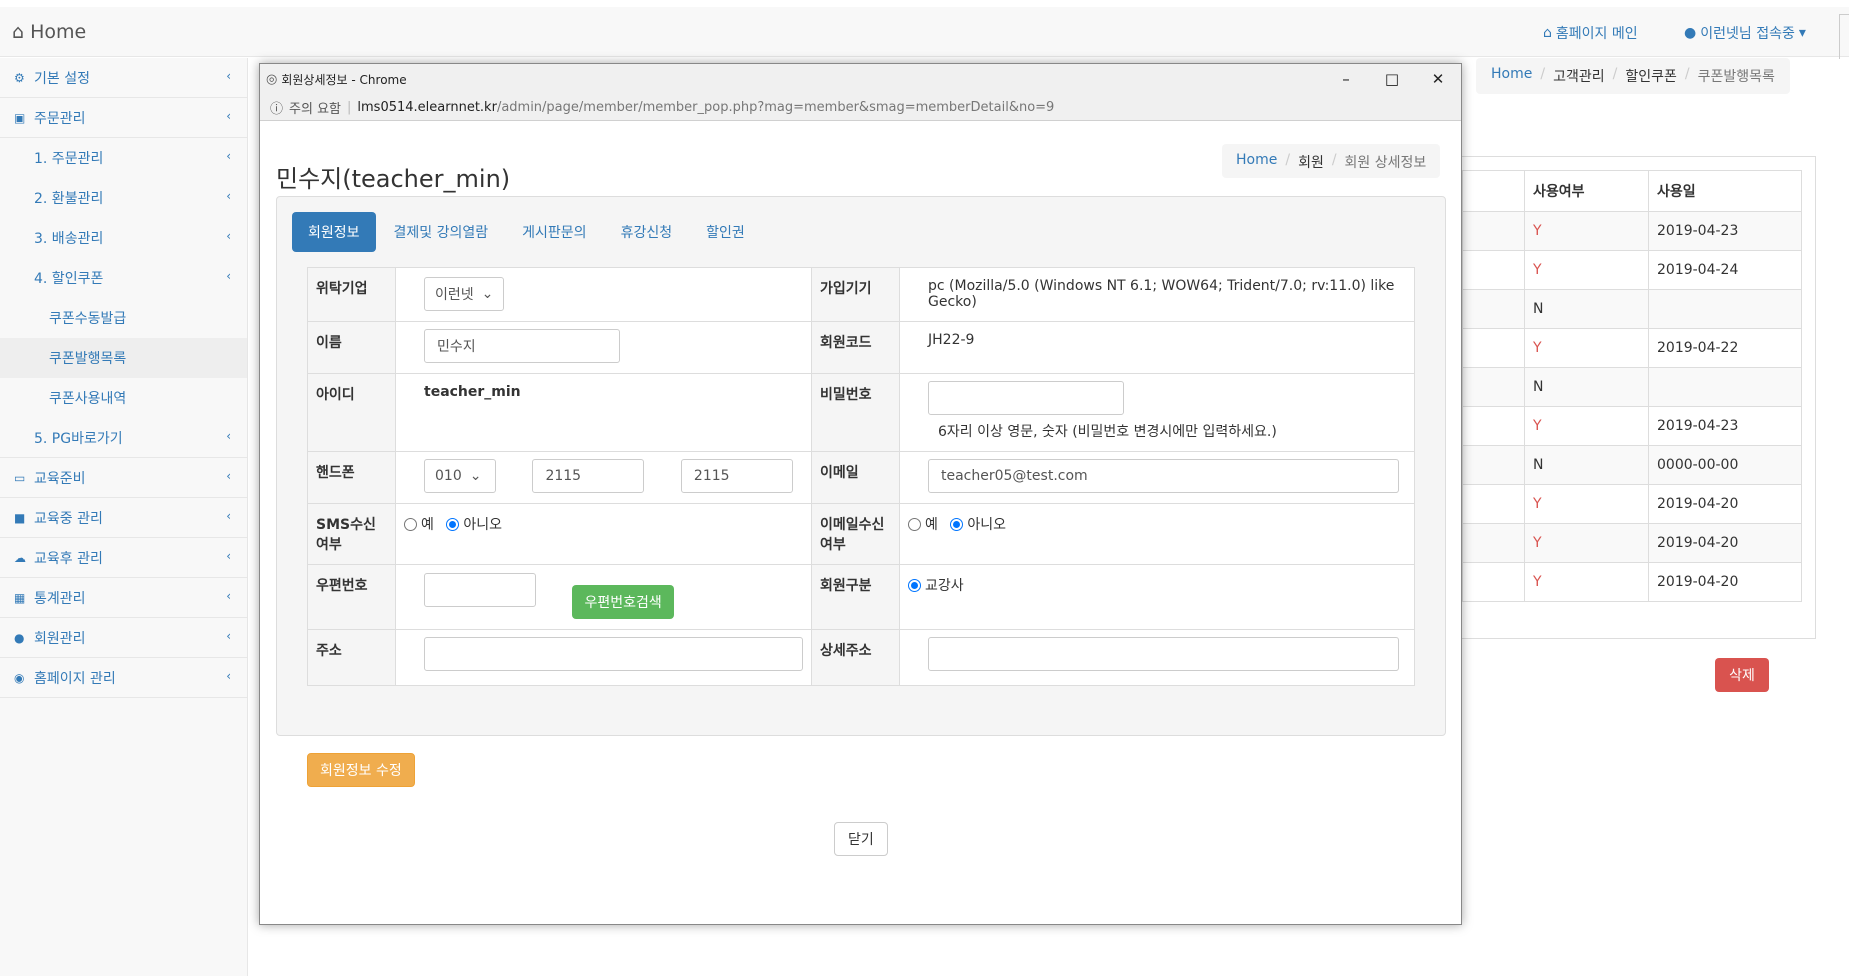  What do you see at coordinates (613, 654) in the screenshot?
I see `address-input` at bounding box center [613, 654].